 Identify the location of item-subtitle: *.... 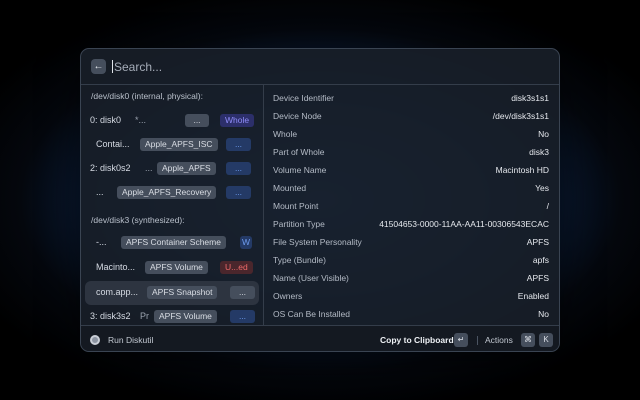
(141, 120).